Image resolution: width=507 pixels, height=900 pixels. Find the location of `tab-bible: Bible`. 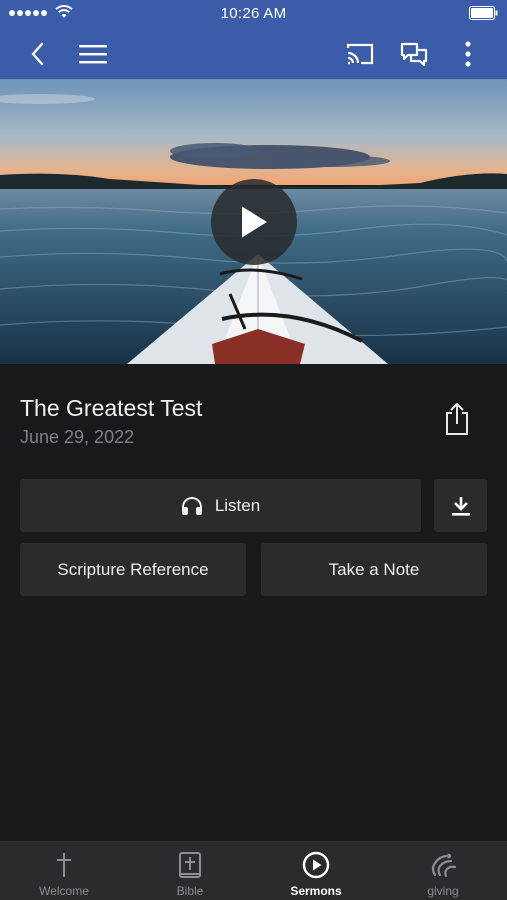

tab-bible: Bible is located at coordinates (190, 871).